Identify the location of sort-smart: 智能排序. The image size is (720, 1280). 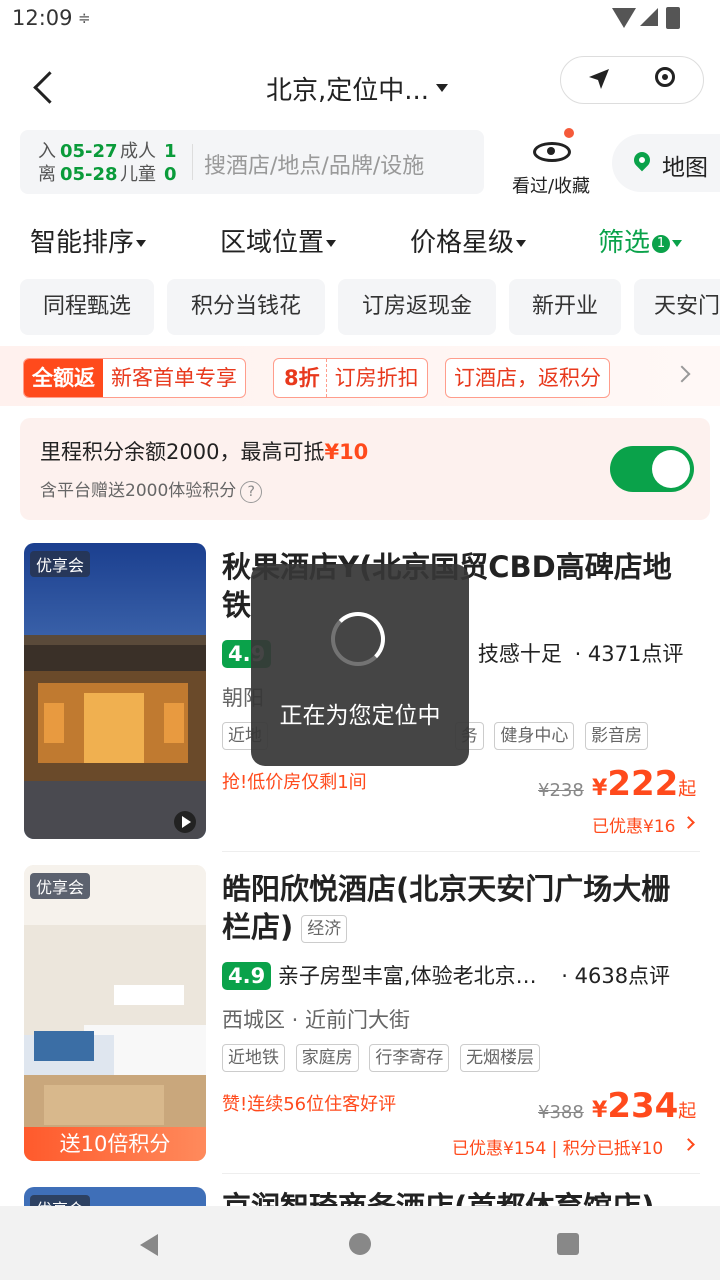
(88, 240).